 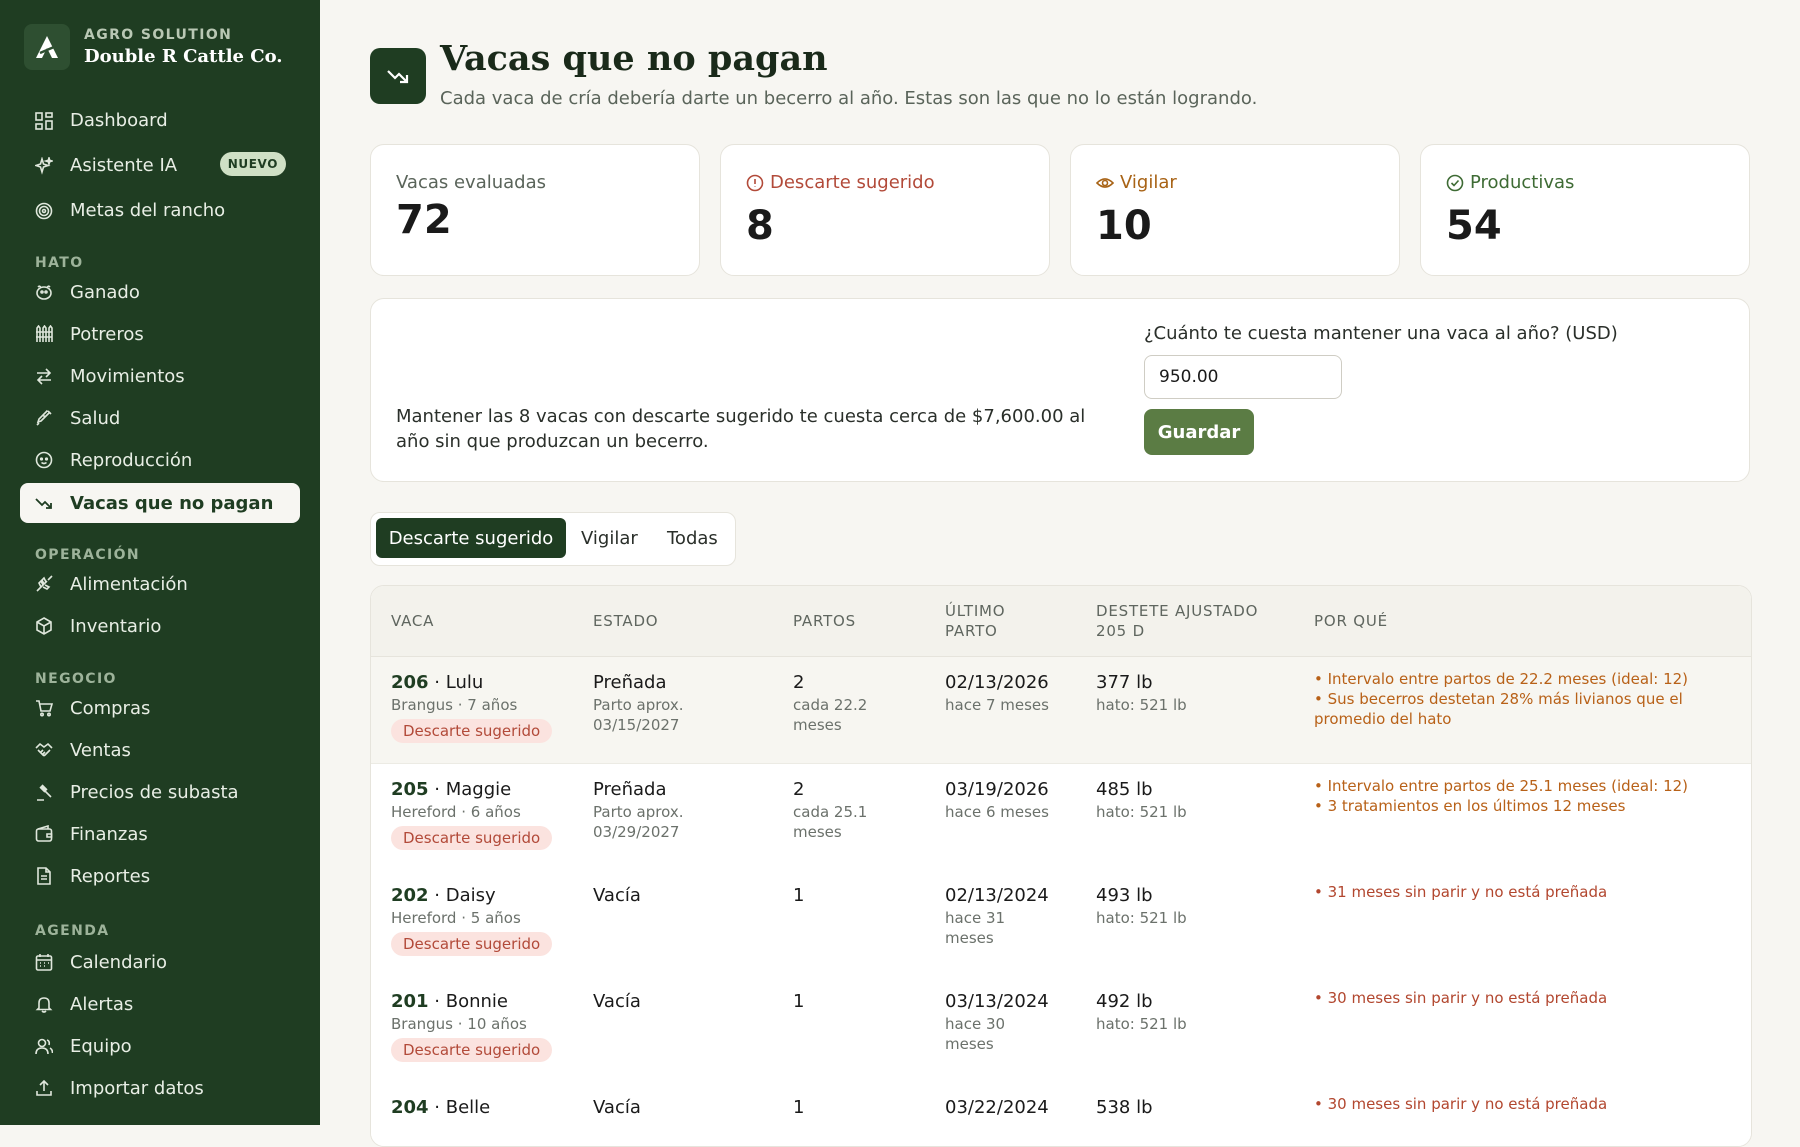 What do you see at coordinates (44, 376) in the screenshot?
I see `arrows-swap-icon` at bounding box center [44, 376].